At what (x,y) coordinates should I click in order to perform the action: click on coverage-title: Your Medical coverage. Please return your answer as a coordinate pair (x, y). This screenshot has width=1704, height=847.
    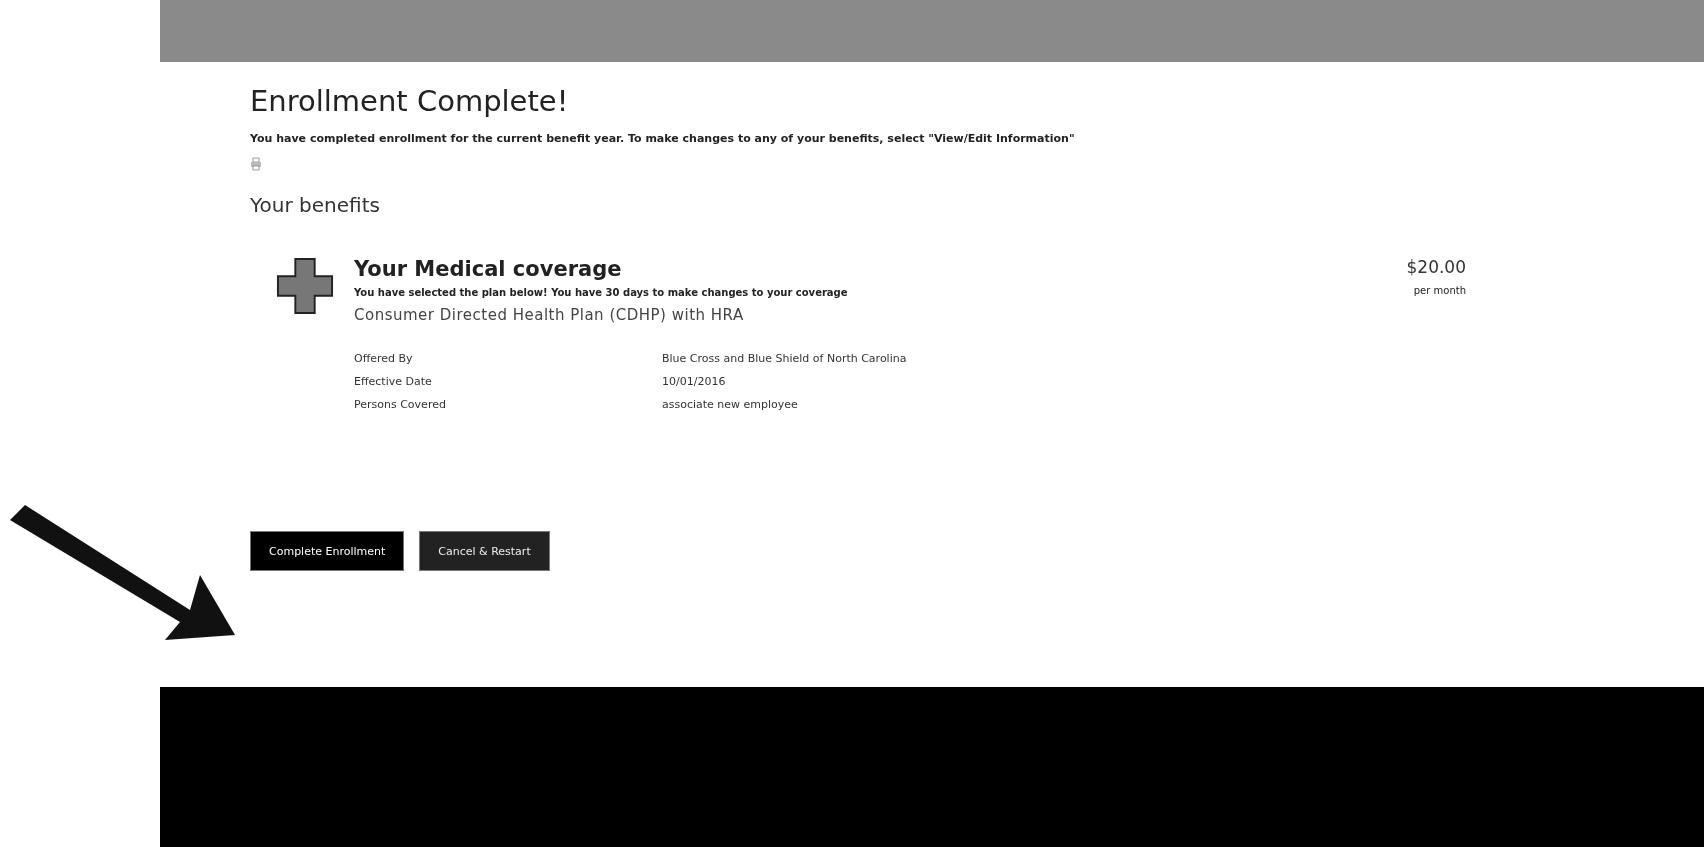
    Looking at the image, I should click on (488, 269).